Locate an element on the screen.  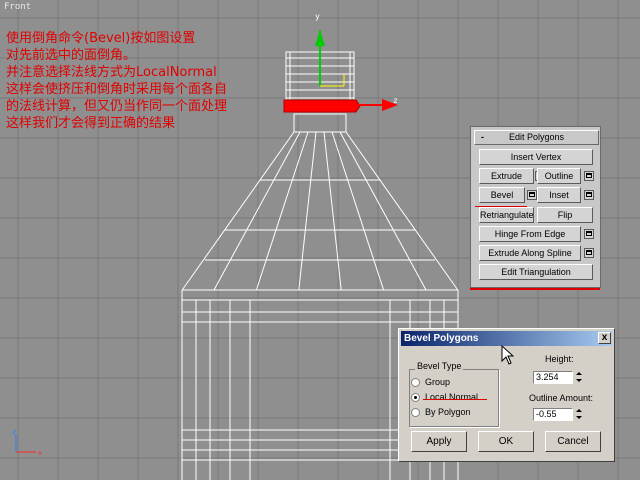
gizmo-y-arrow is located at coordinates (320, 38).